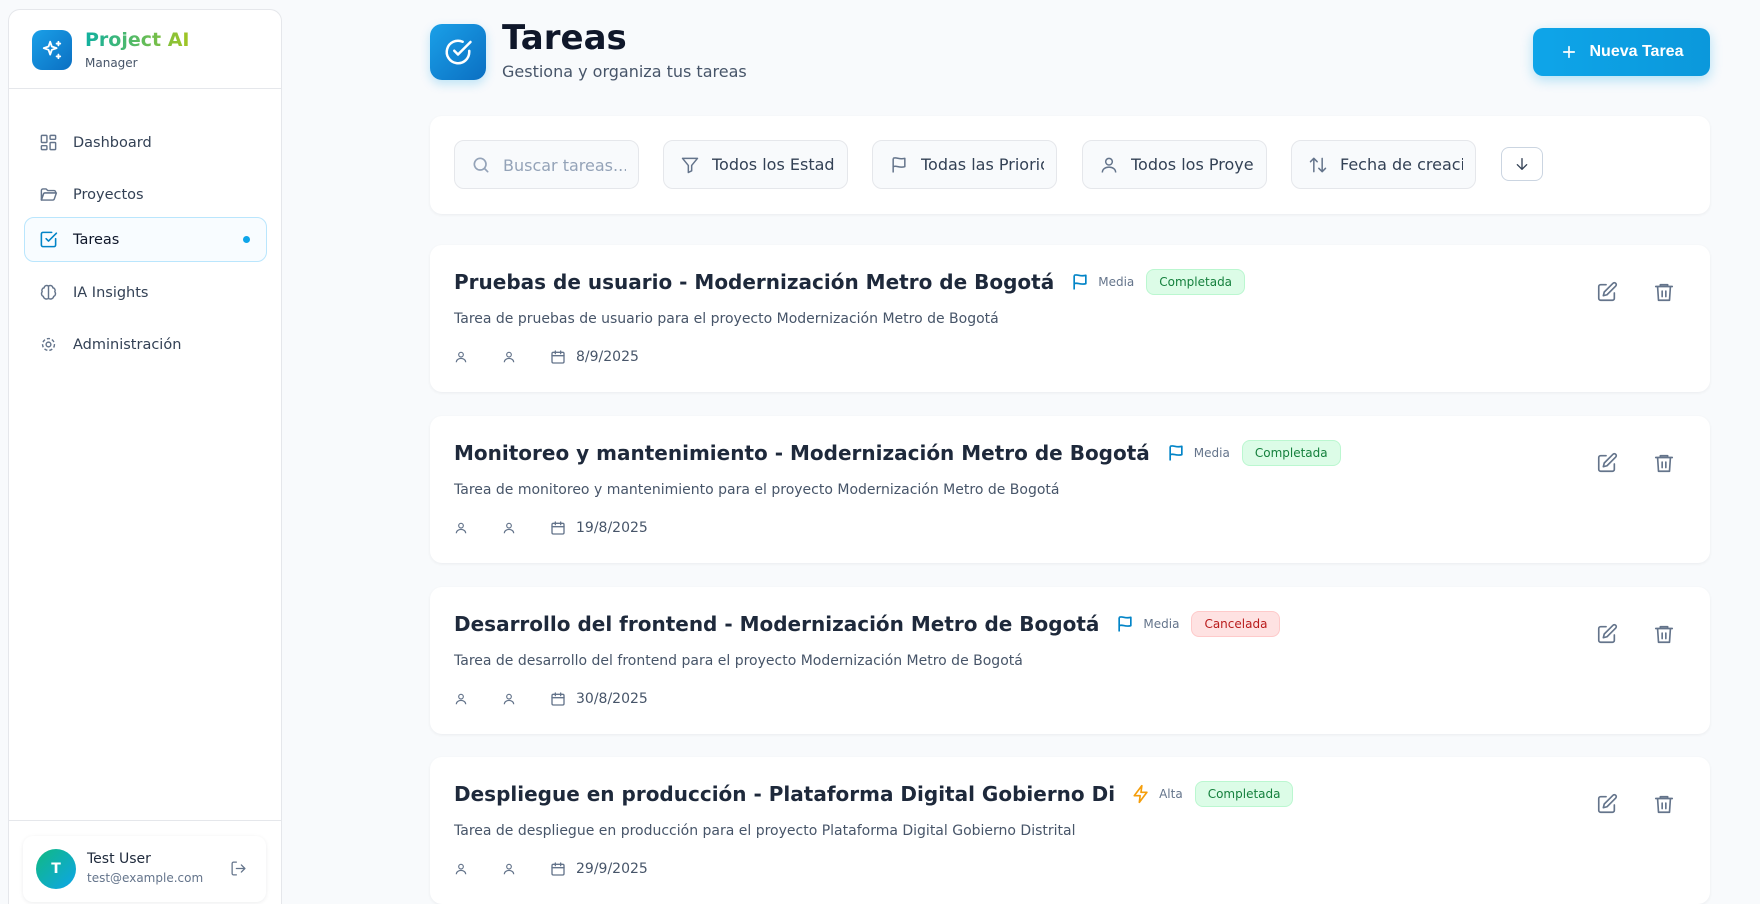  I want to click on page-subtitle: Gestiona y organiza tus tareas, so click(624, 71).